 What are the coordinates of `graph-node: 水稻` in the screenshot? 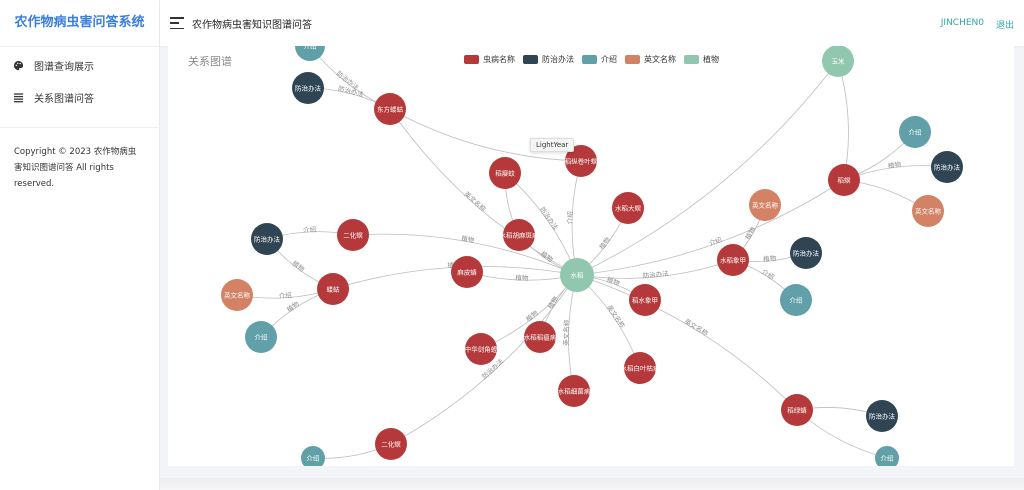 It's located at (577, 275).